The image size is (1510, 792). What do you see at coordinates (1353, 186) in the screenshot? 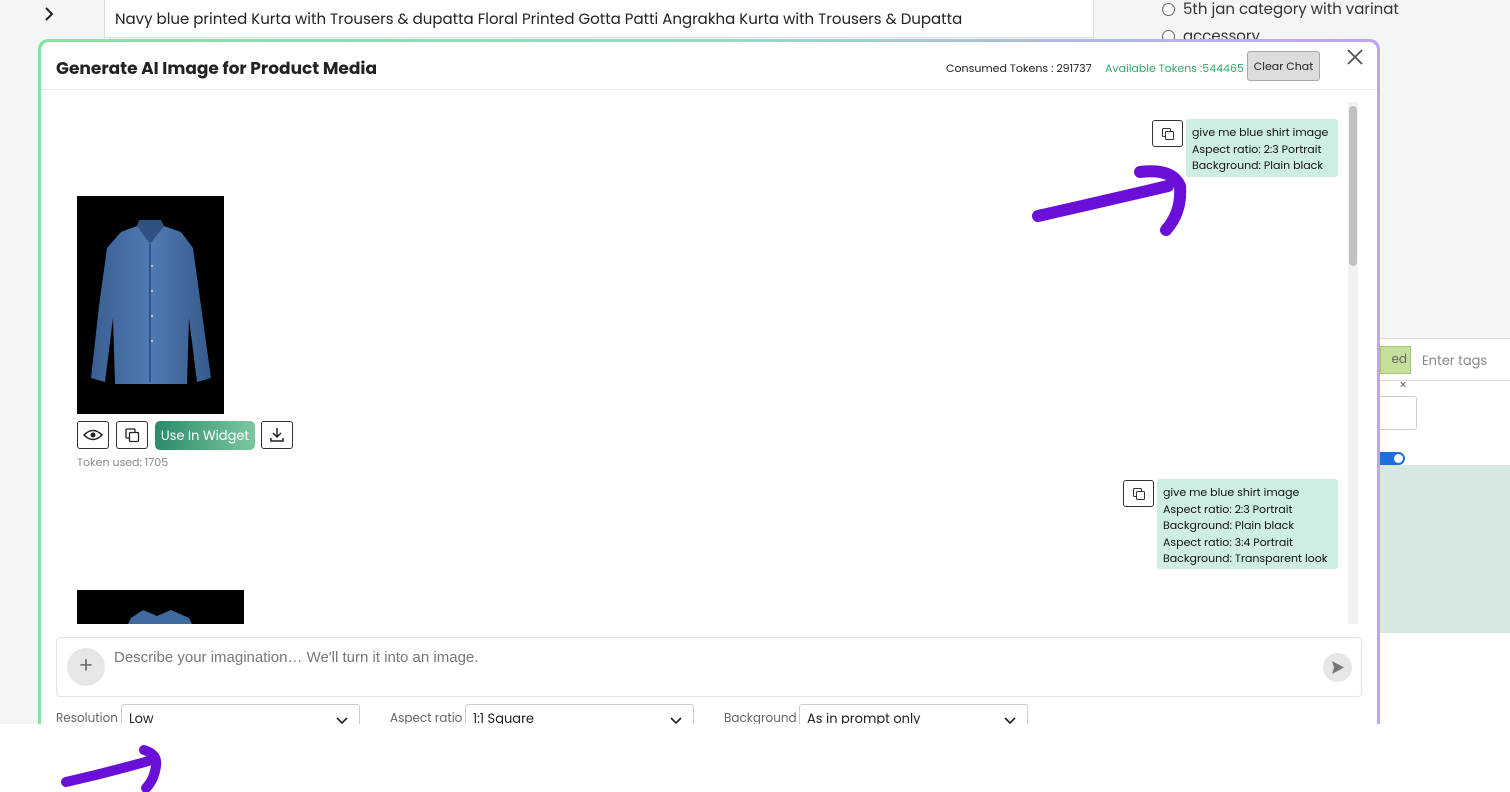
I see `scrollbar-thumb` at bounding box center [1353, 186].